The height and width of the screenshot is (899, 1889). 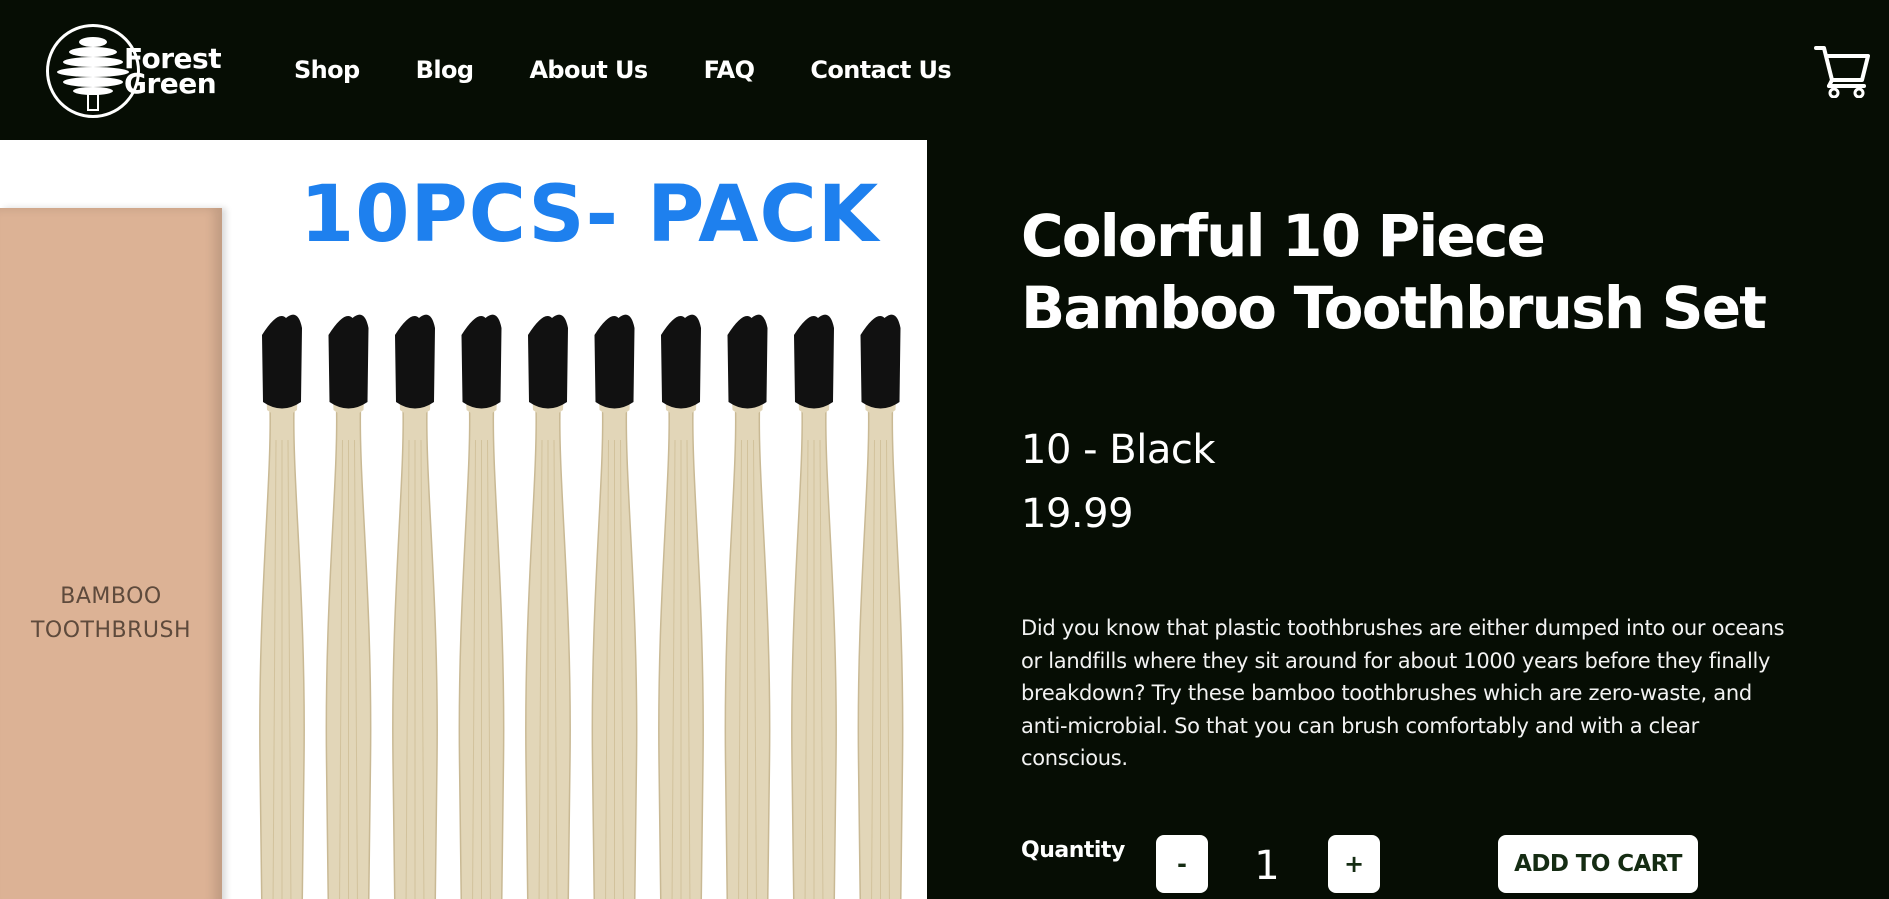 What do you see at coordinates (1354, 864) in the screenshot?
I see `quantity-increase-button: +` at bounding box center [1354, 864].